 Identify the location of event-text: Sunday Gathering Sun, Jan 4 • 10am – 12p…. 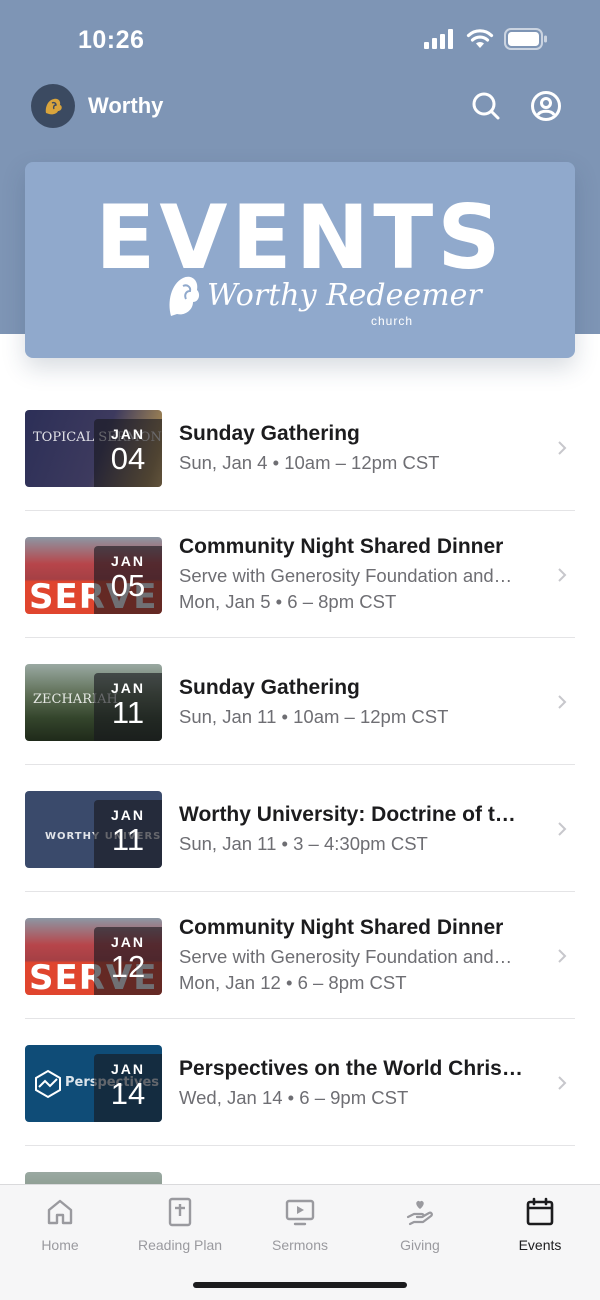
(364, 448).